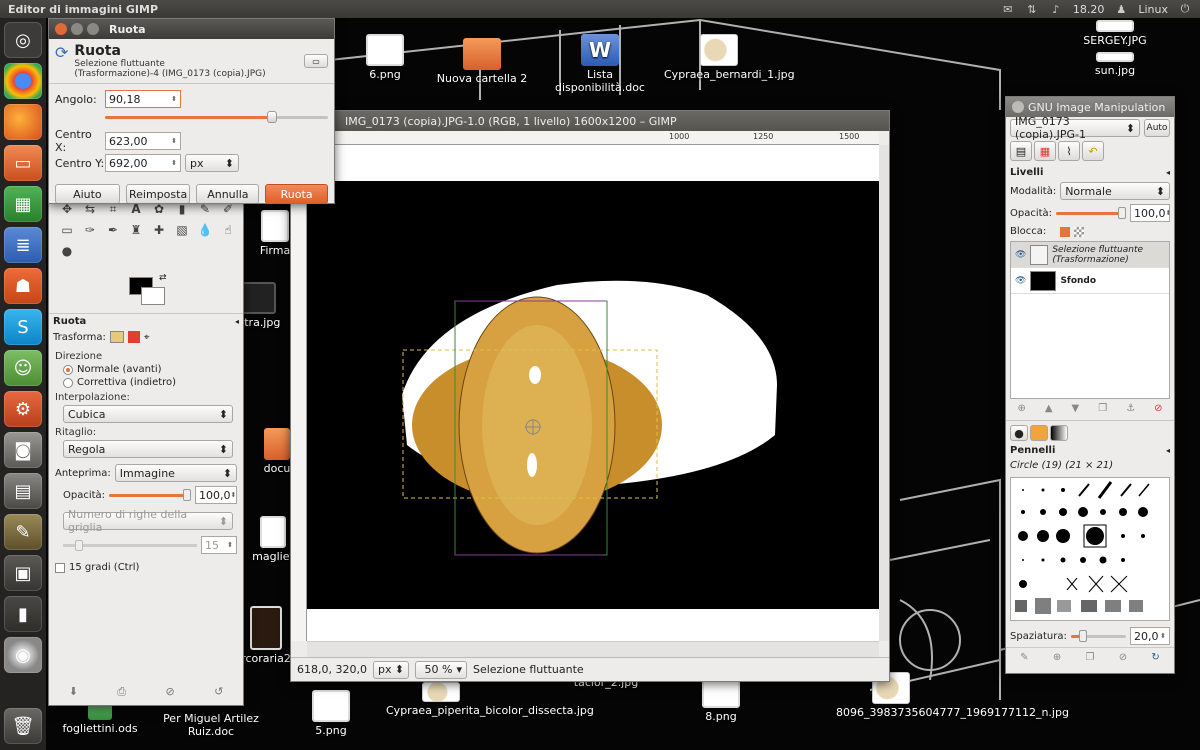 Image resolution: width=1200 pixels, height=750 pixels. Describe the element at coordinates (1056, 9) in the screenshot. I see `volume-icon: ♪` at that location.